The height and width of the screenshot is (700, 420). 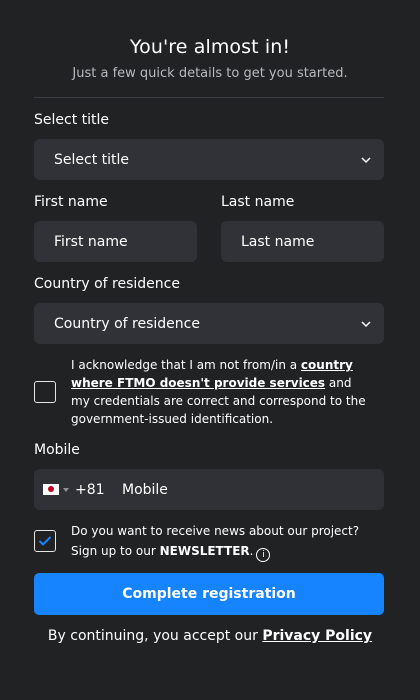 What do you see at coordinates (90, 489) in the screenshot?
I see `country-code: +81` at bounding box center [90, 489].